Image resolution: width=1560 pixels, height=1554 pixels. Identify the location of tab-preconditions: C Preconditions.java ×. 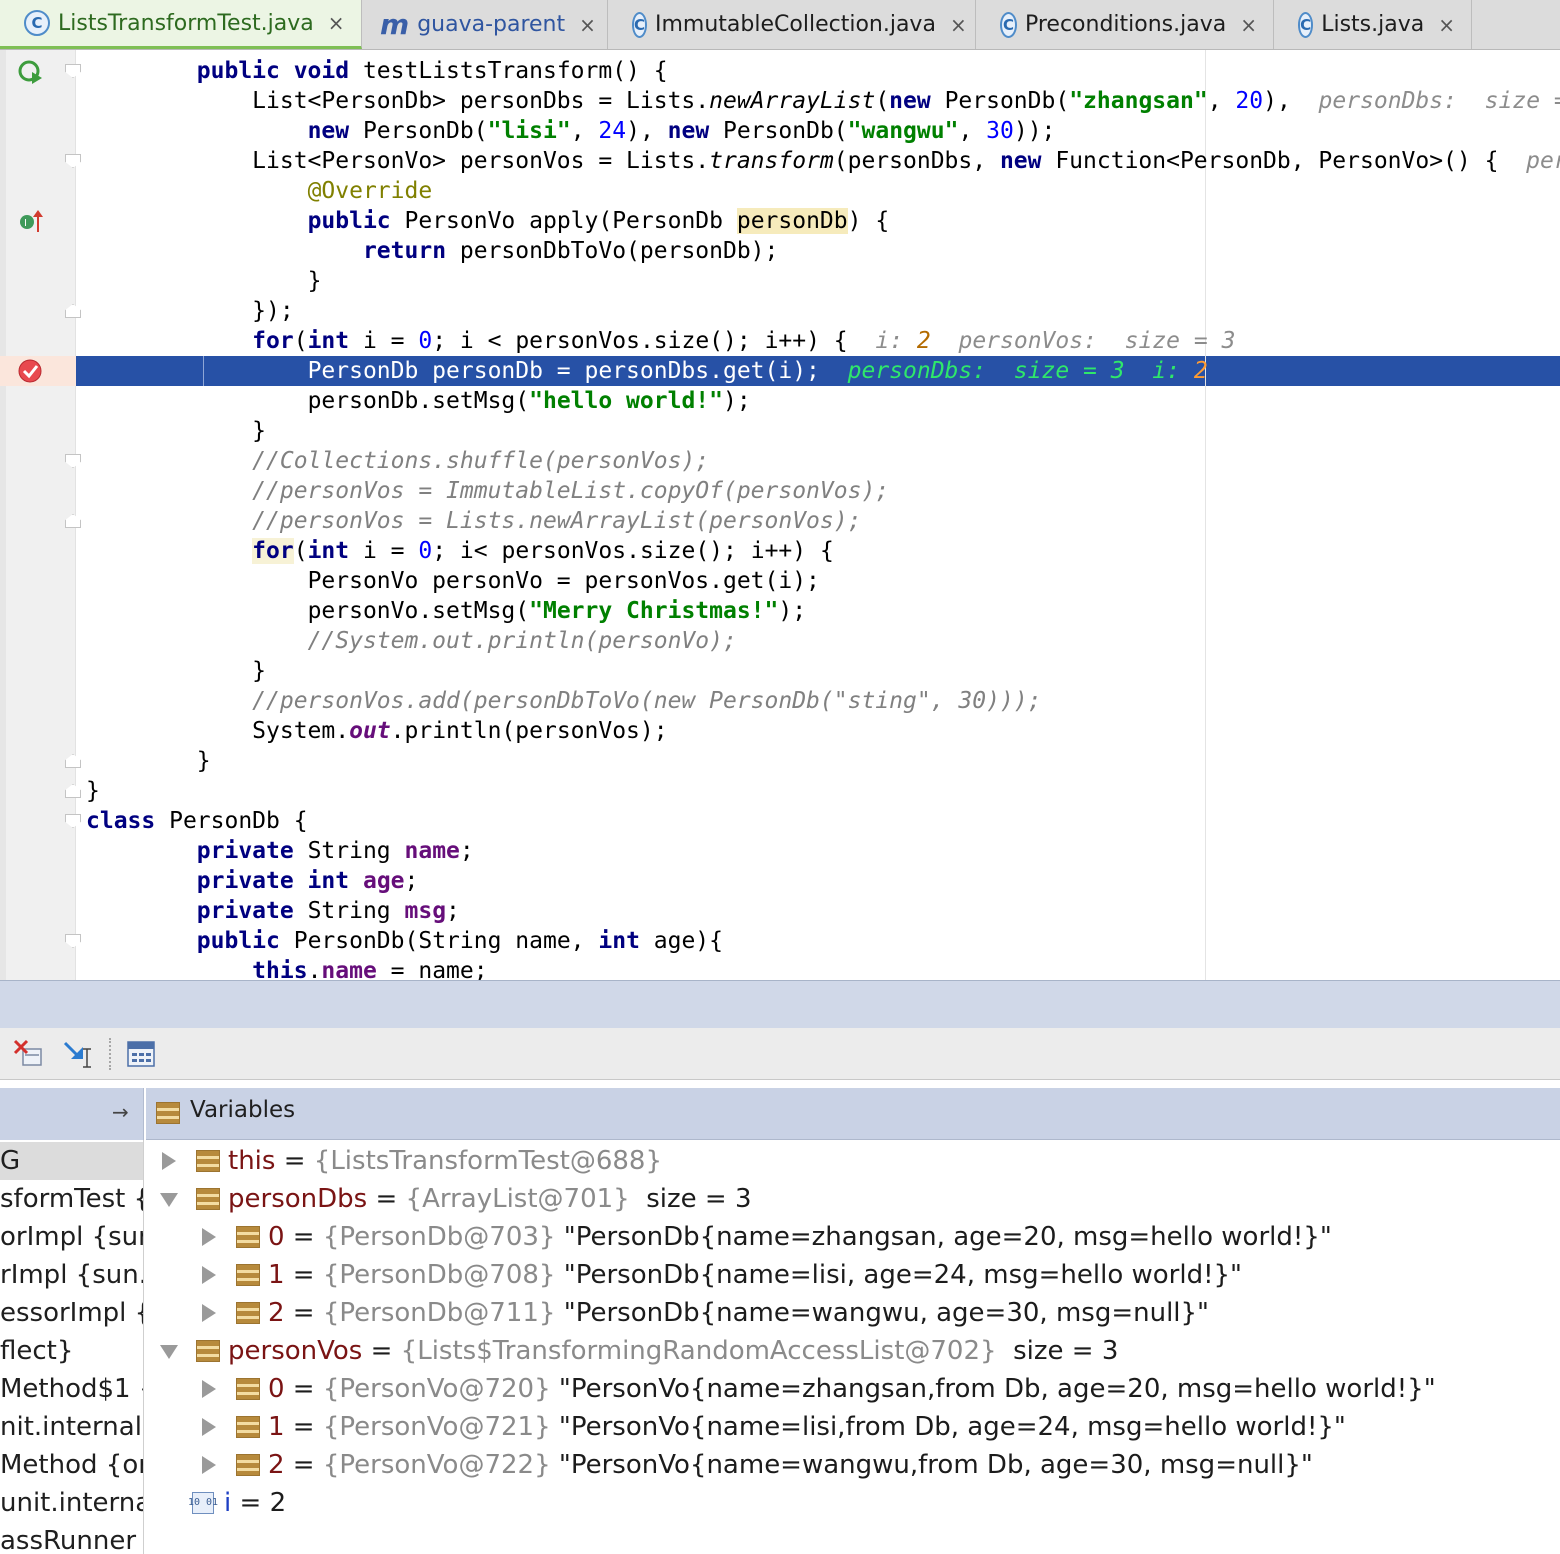
(1125, 24).